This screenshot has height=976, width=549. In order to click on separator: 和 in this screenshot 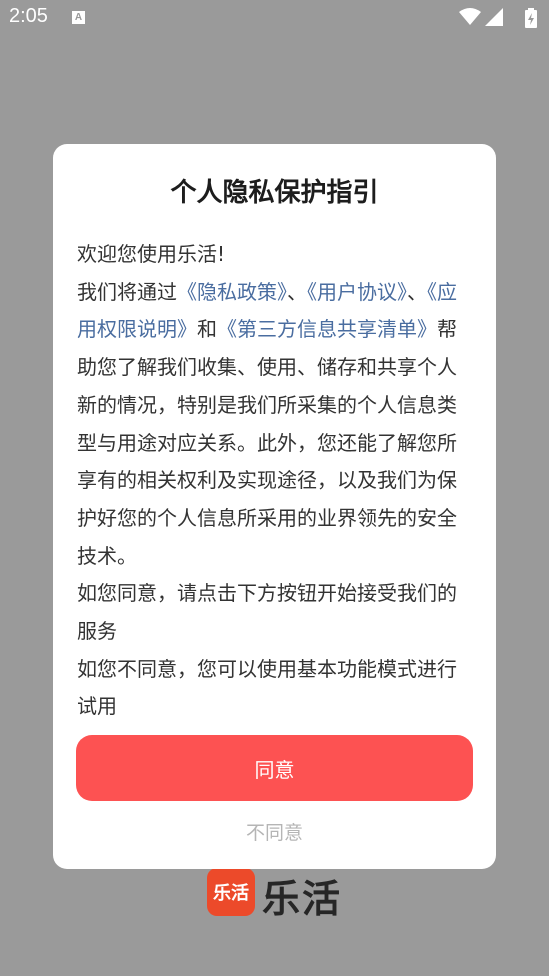, I will do `click(207, 329)`.